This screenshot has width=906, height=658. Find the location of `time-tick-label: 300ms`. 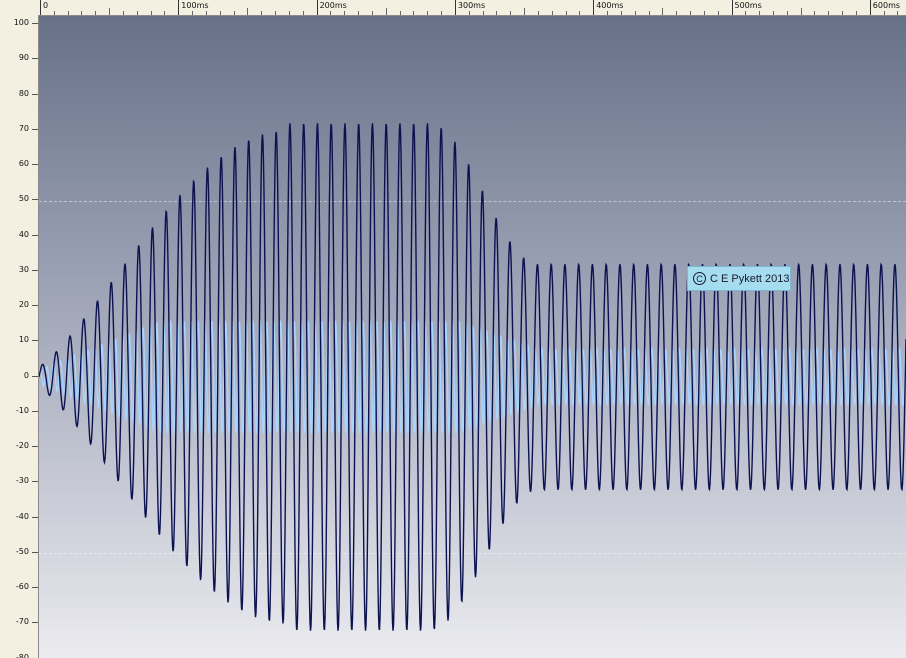

time-tick-label: 300ms is located at coordinates (471, 5).